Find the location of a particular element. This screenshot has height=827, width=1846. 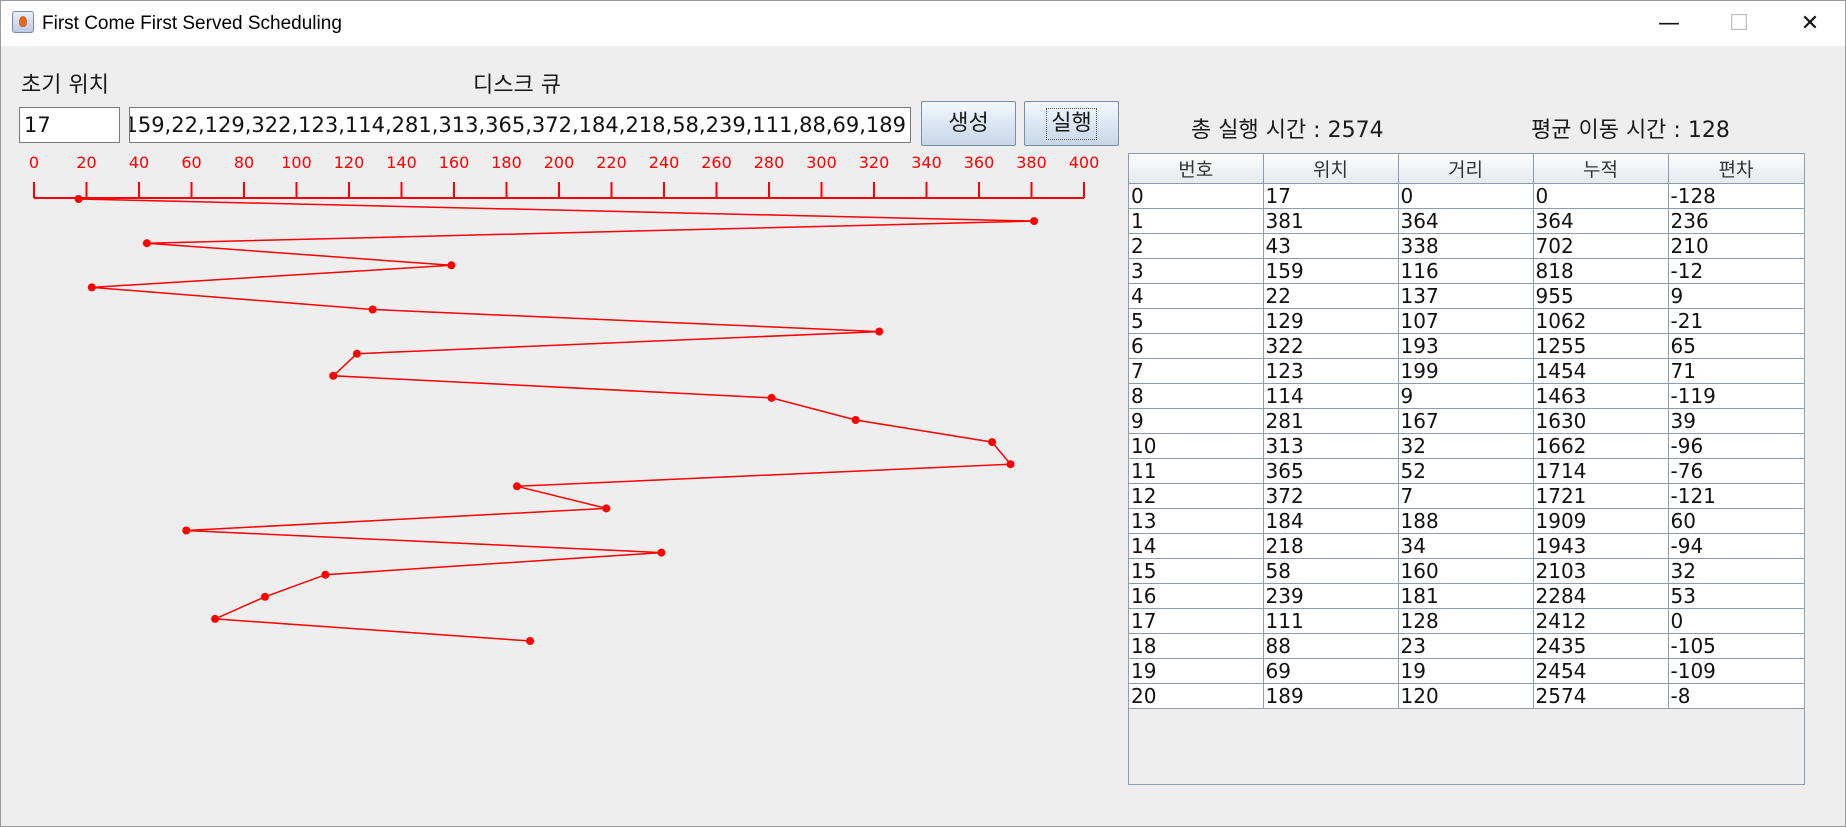

table-row: 1 381 364 364 236 is located at coordinates (1466, 221).